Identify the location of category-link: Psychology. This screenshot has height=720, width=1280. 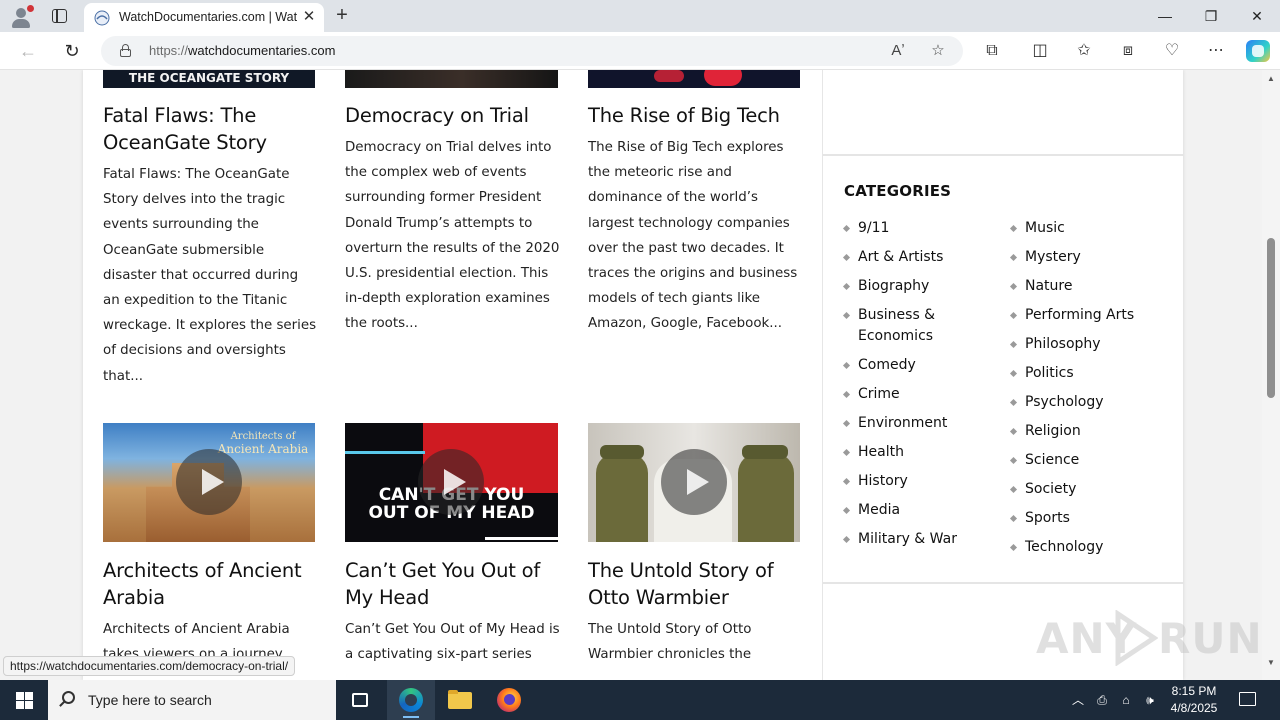
(1092, 402).